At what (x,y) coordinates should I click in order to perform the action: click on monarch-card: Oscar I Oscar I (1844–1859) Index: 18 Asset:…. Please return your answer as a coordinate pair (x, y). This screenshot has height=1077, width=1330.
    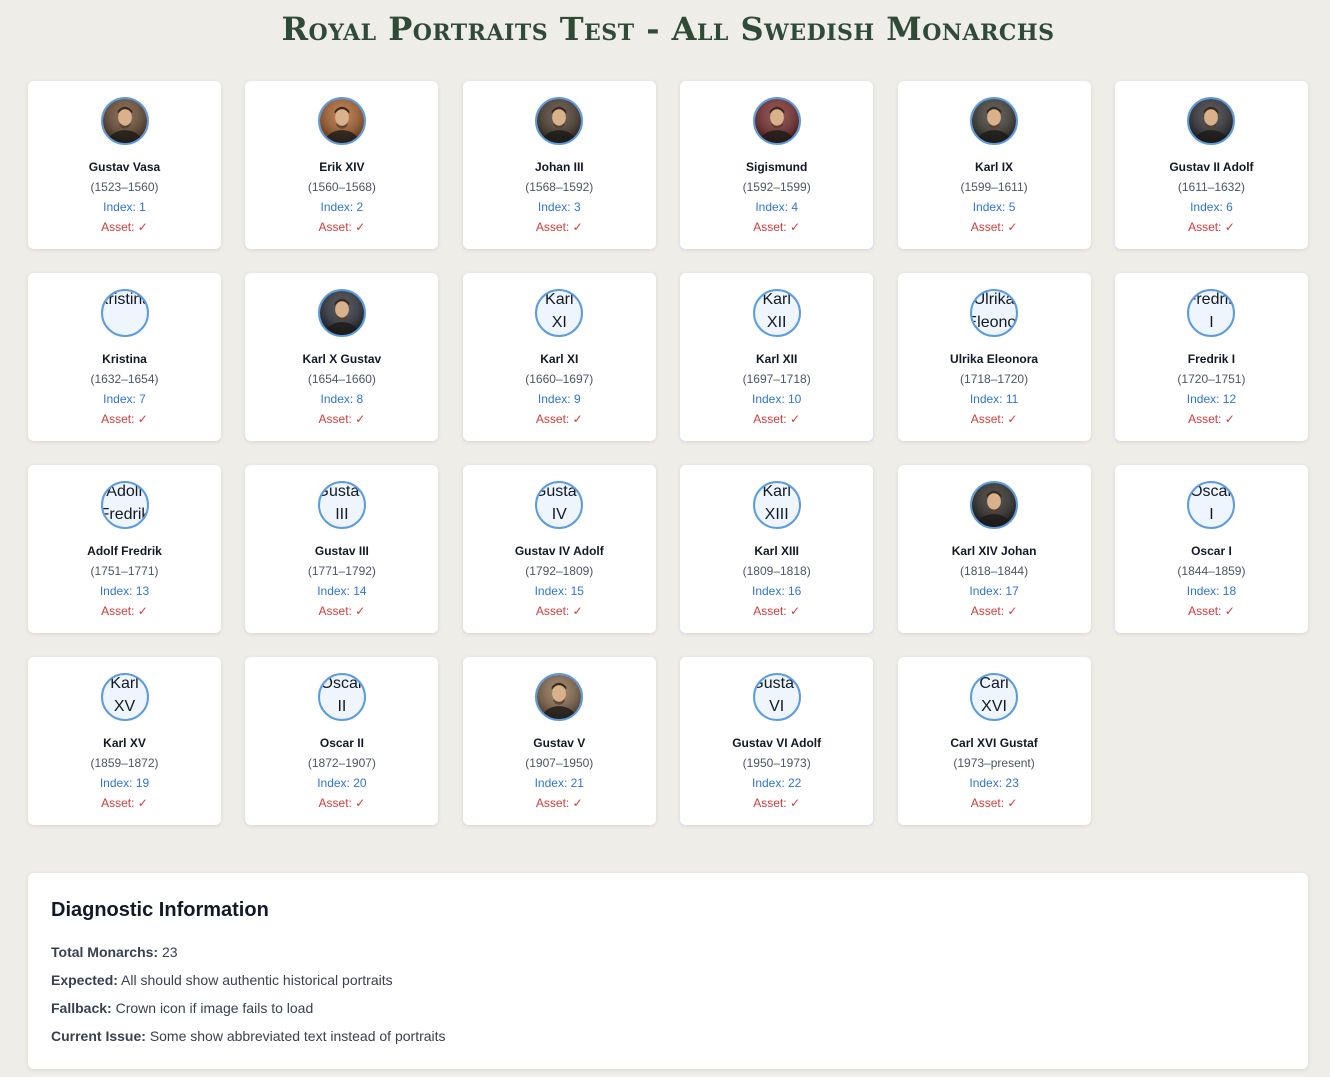
    Looking at the image, I should click on (1211, 549).